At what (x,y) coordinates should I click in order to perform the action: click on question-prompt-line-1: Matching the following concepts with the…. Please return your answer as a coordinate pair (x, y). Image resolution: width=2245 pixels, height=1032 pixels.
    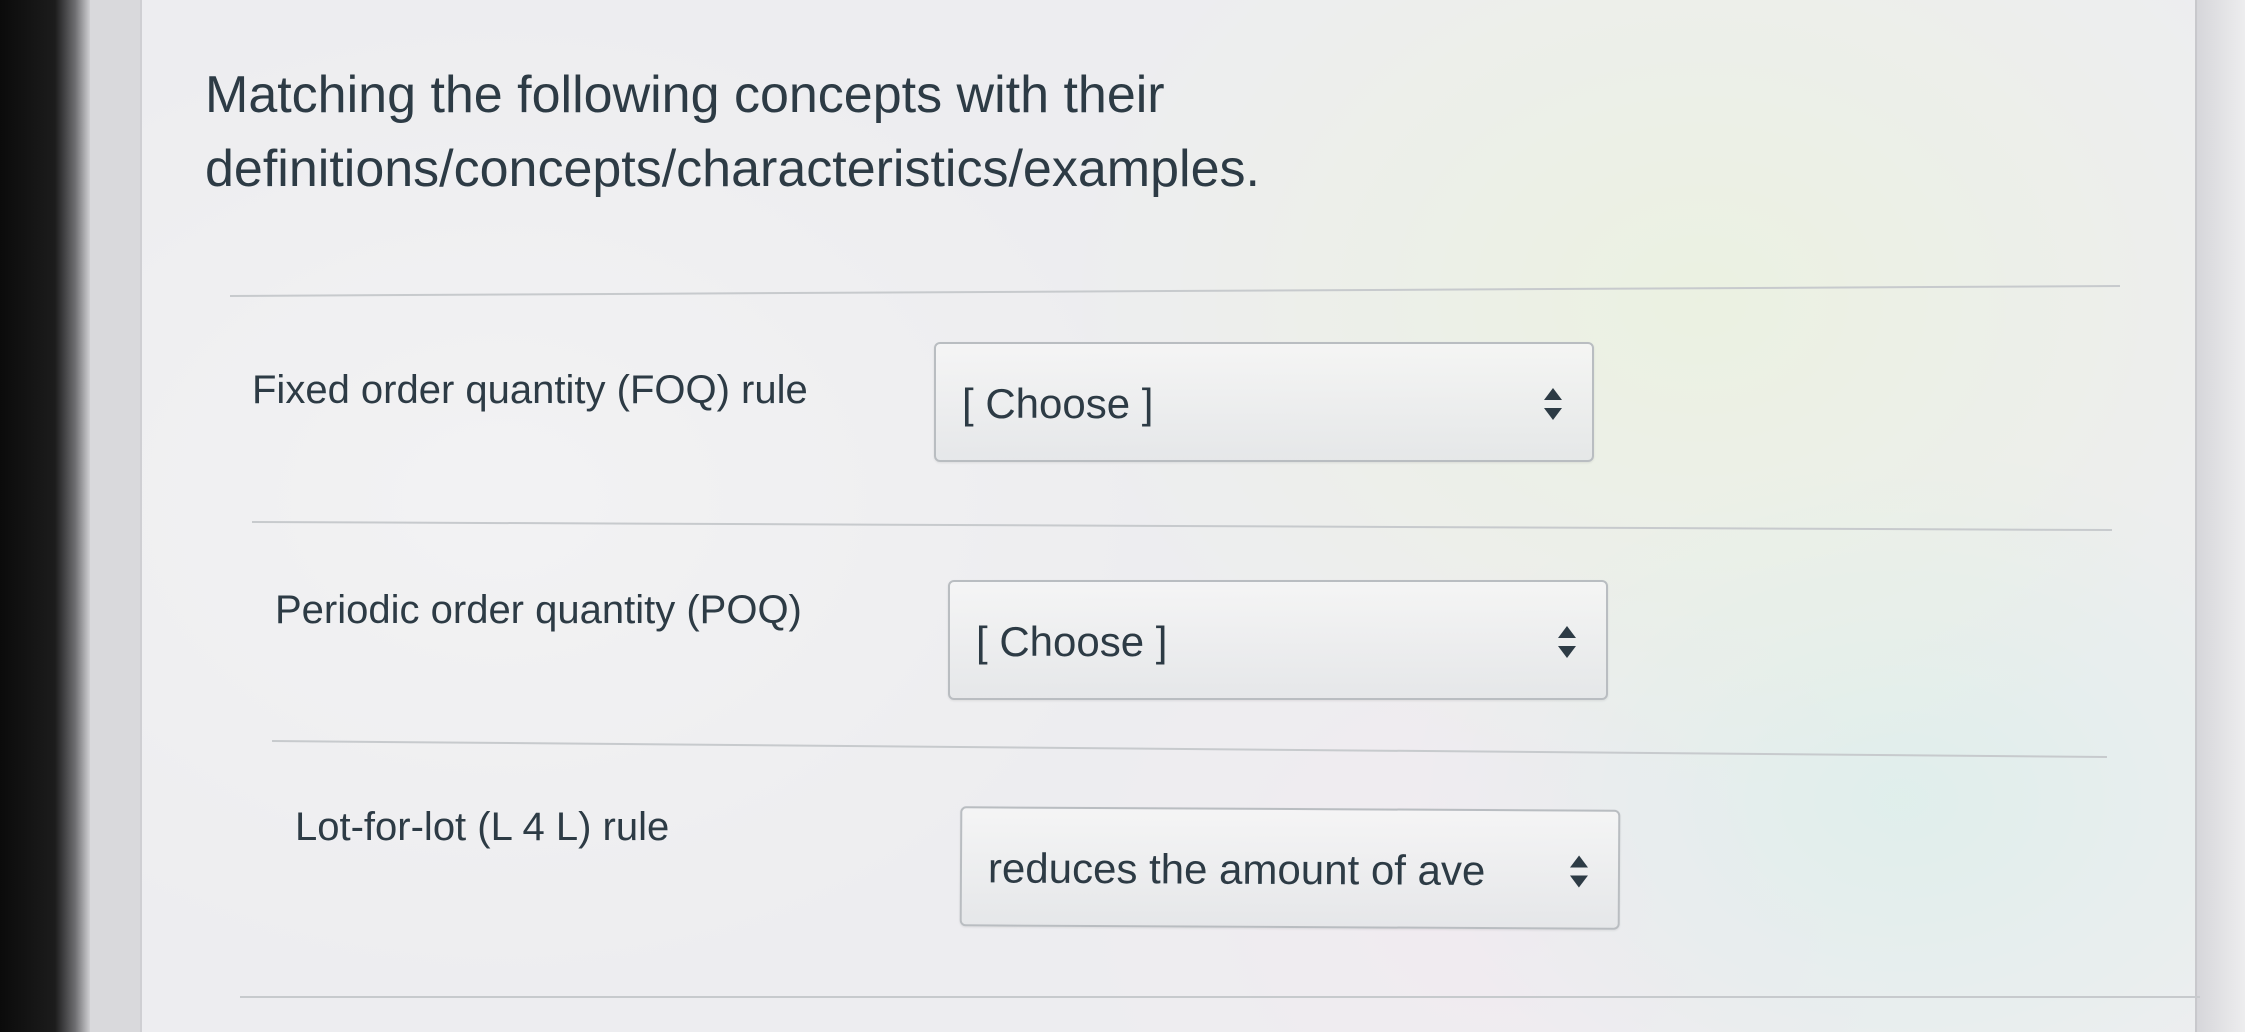
    Looking at the image, I should click on (685, 95).